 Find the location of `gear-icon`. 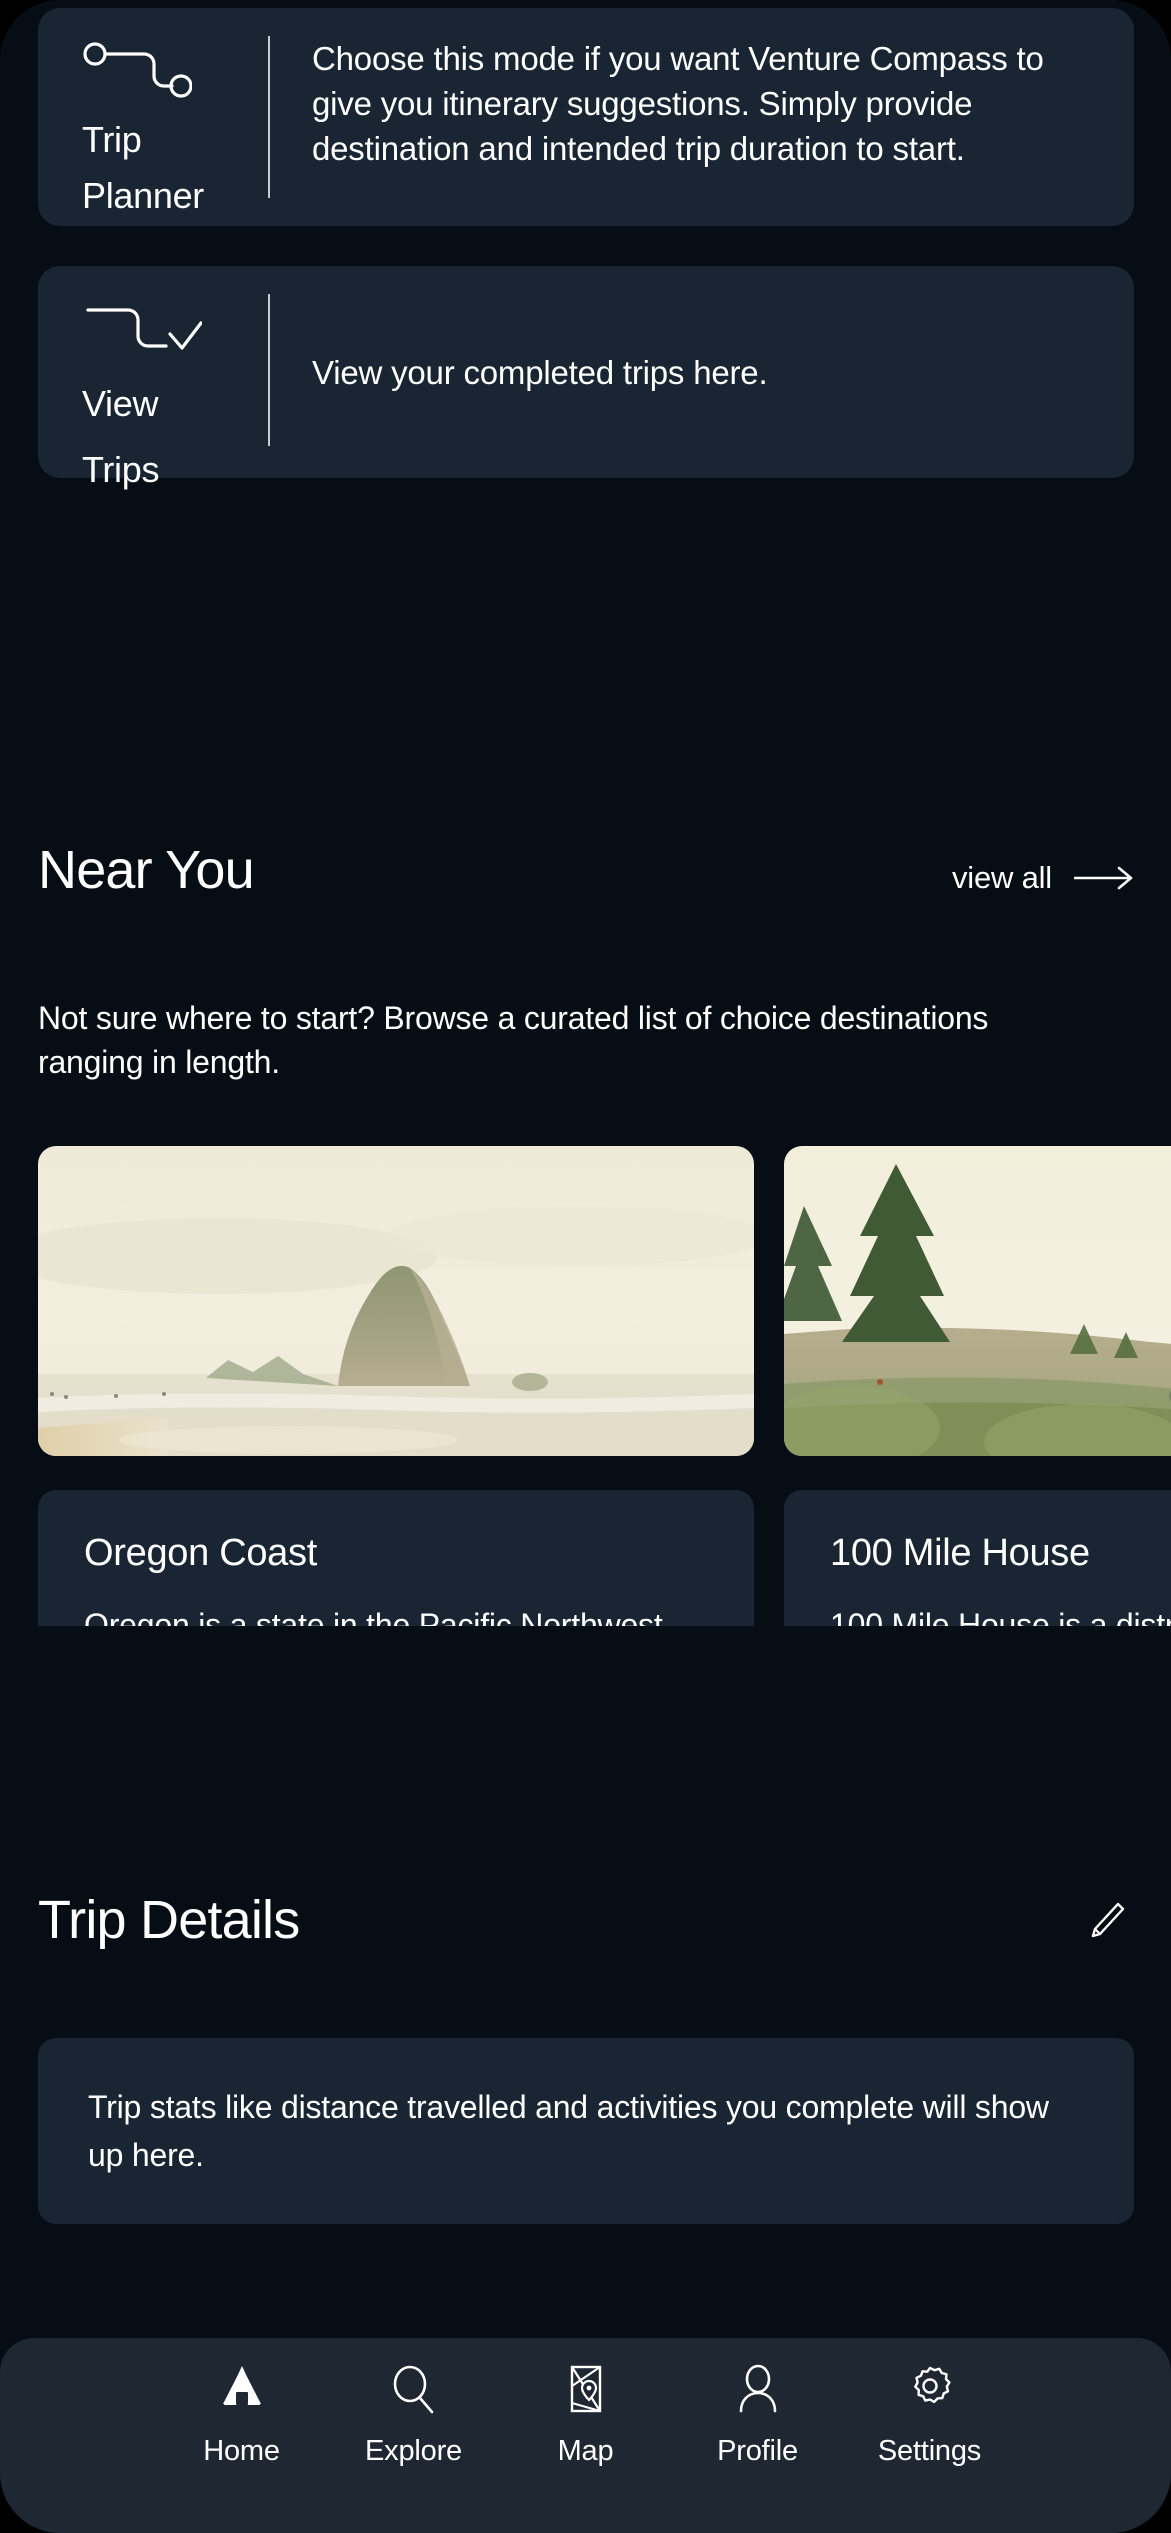

gear-icon is located at coordinates (930, 2390).